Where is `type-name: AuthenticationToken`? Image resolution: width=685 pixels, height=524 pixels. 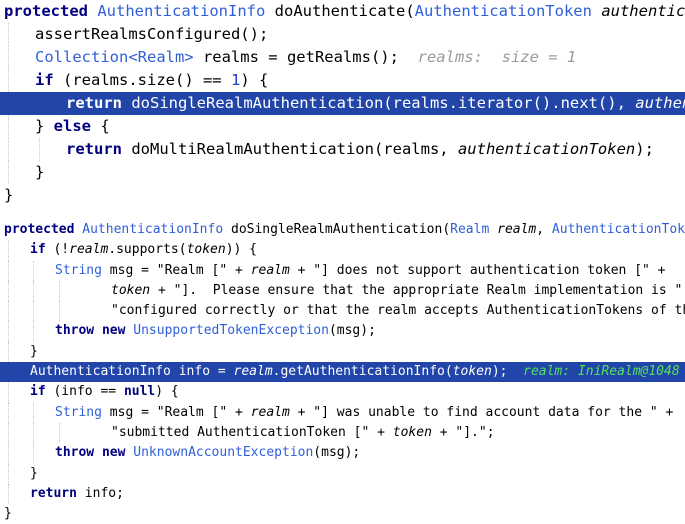
type-name: AuthenticationToken is located at coordinates (503, 11).